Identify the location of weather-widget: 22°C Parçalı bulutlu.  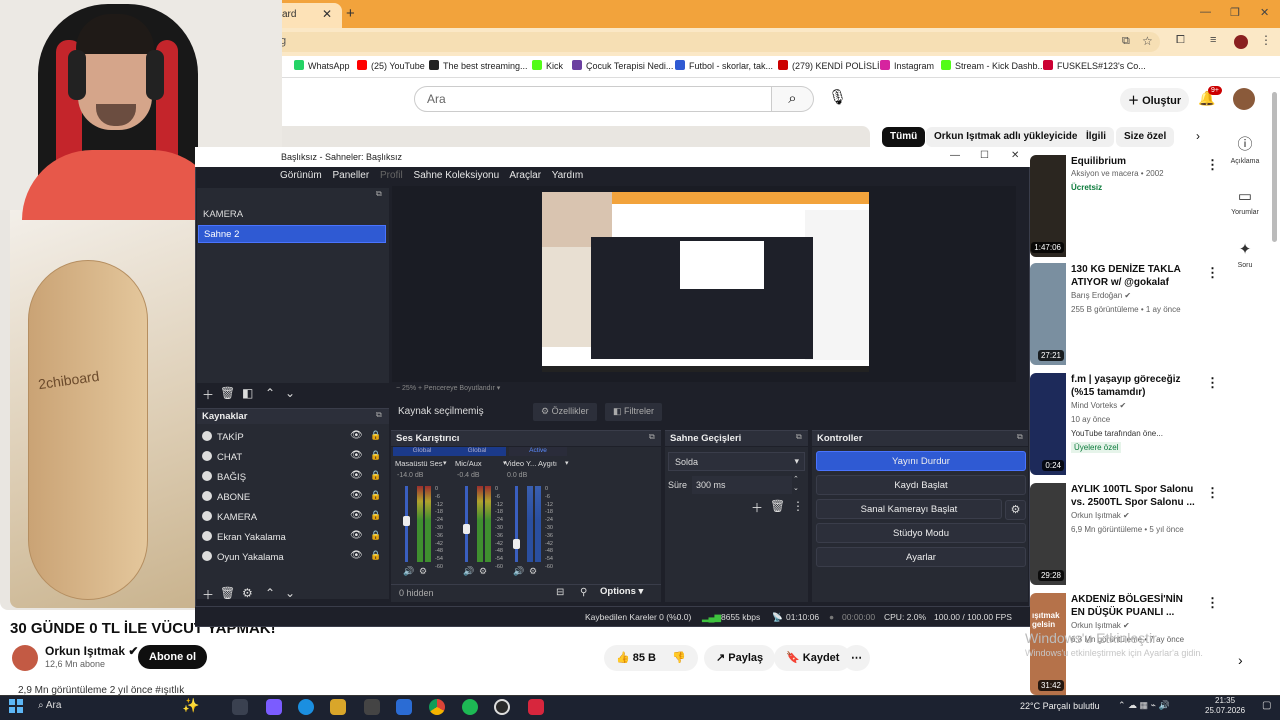
(1060, 706).